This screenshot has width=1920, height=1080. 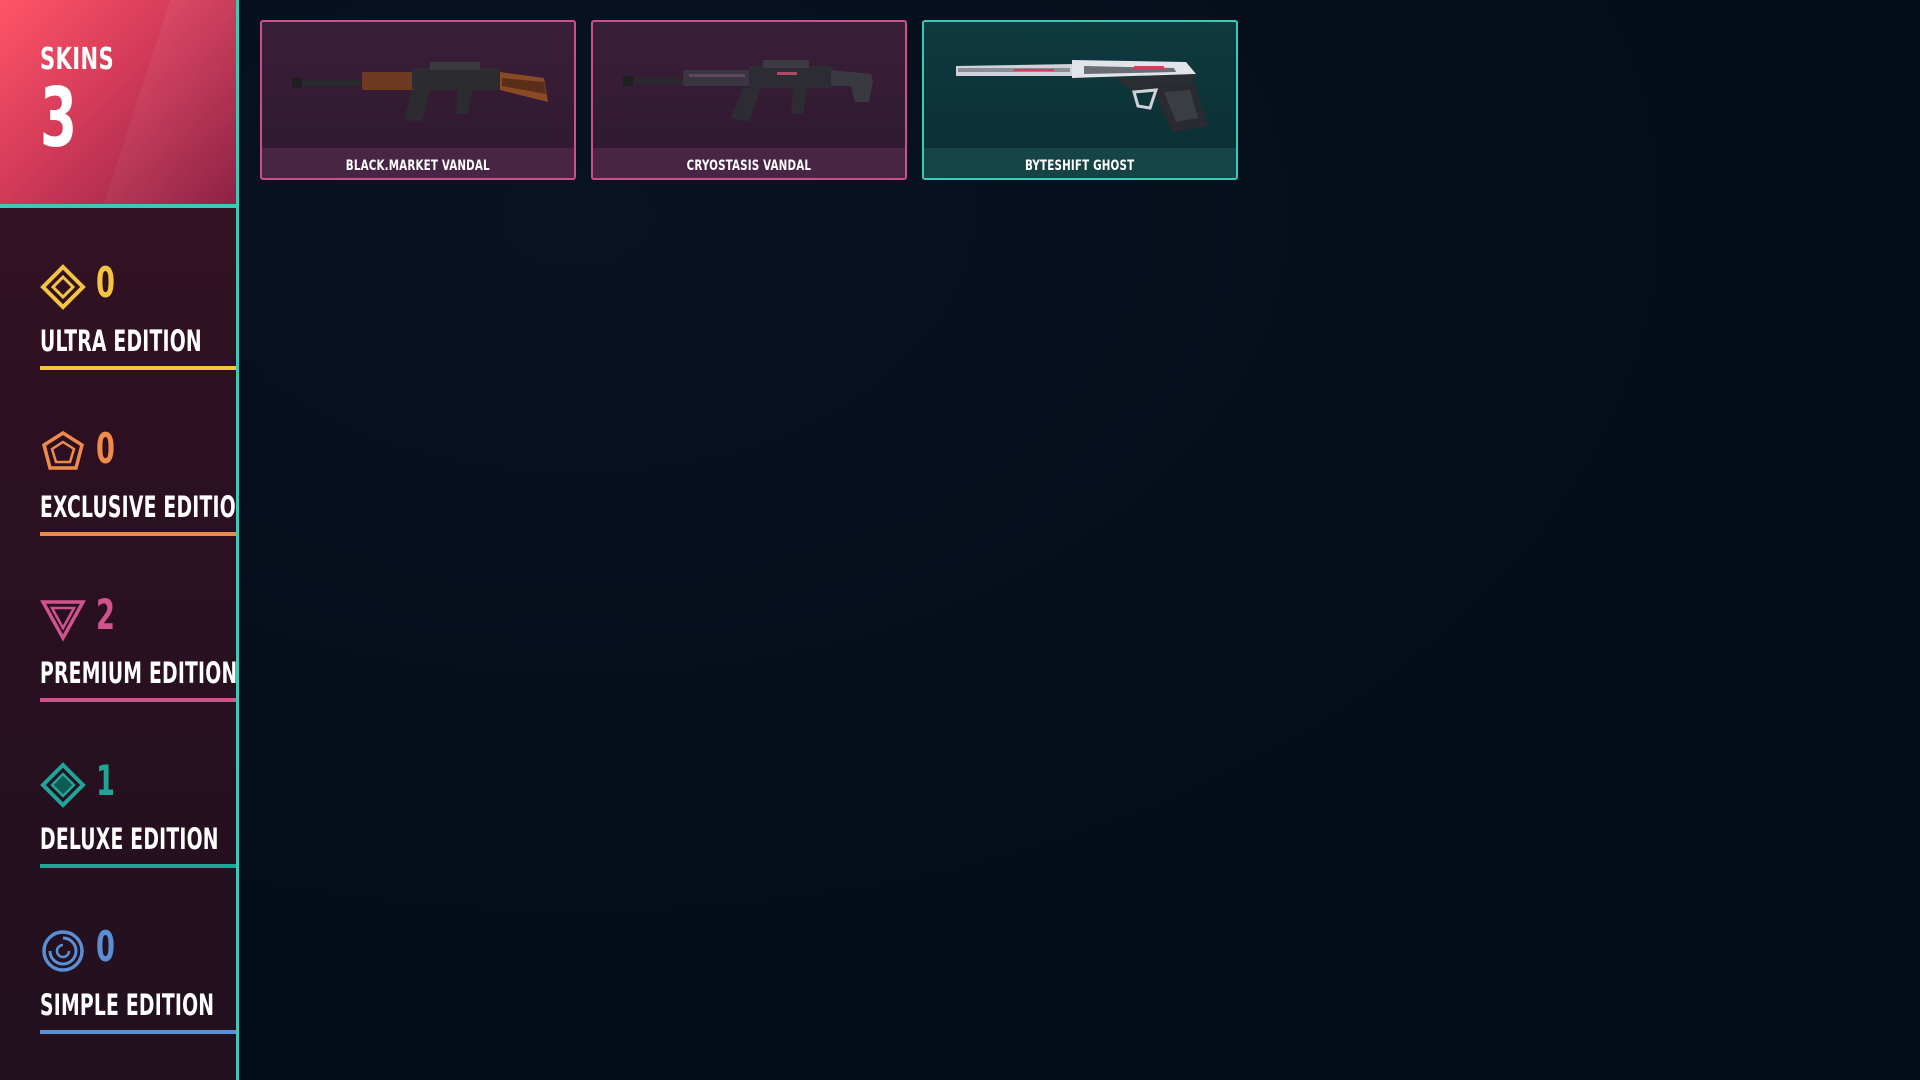 I want to click on skin-card-black-market-vandal: BLACK.MARKET VANDAL, so click(x=418, y=100).